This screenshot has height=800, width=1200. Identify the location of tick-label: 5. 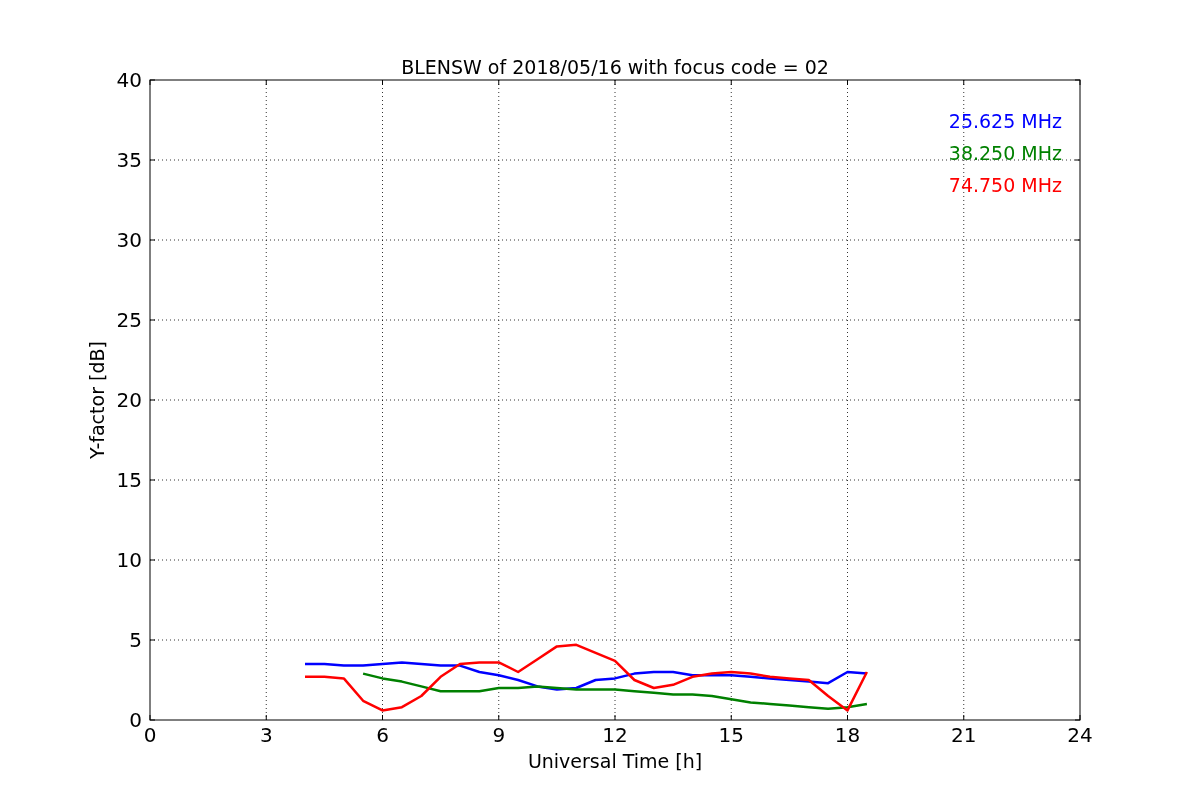
(135, 640).